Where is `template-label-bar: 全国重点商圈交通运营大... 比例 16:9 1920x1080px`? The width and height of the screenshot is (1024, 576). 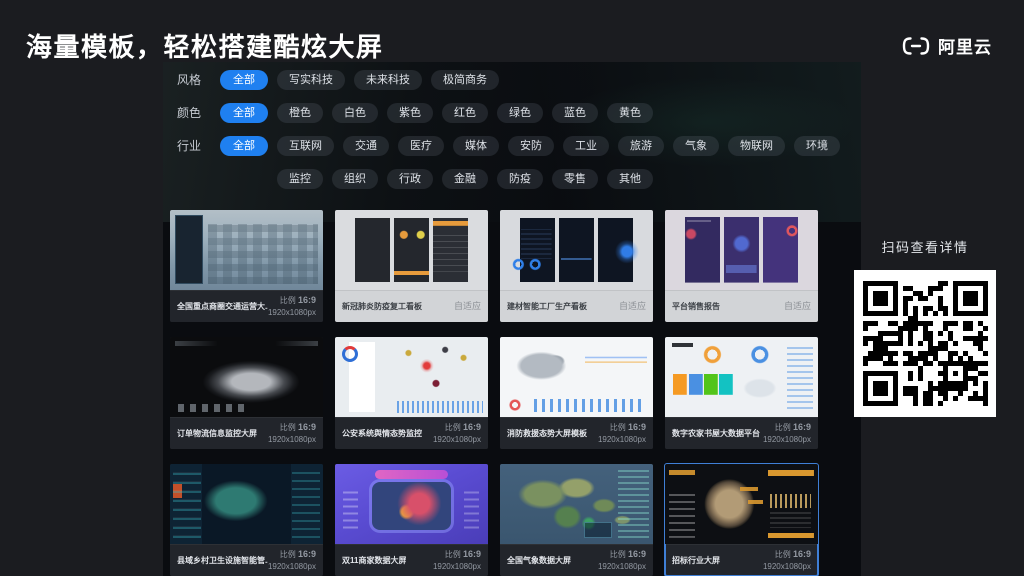
template-label-bar: 全国重点商圈交通运营大... 比例 16:9 1920x1080px is located at coordinates (246, 306).